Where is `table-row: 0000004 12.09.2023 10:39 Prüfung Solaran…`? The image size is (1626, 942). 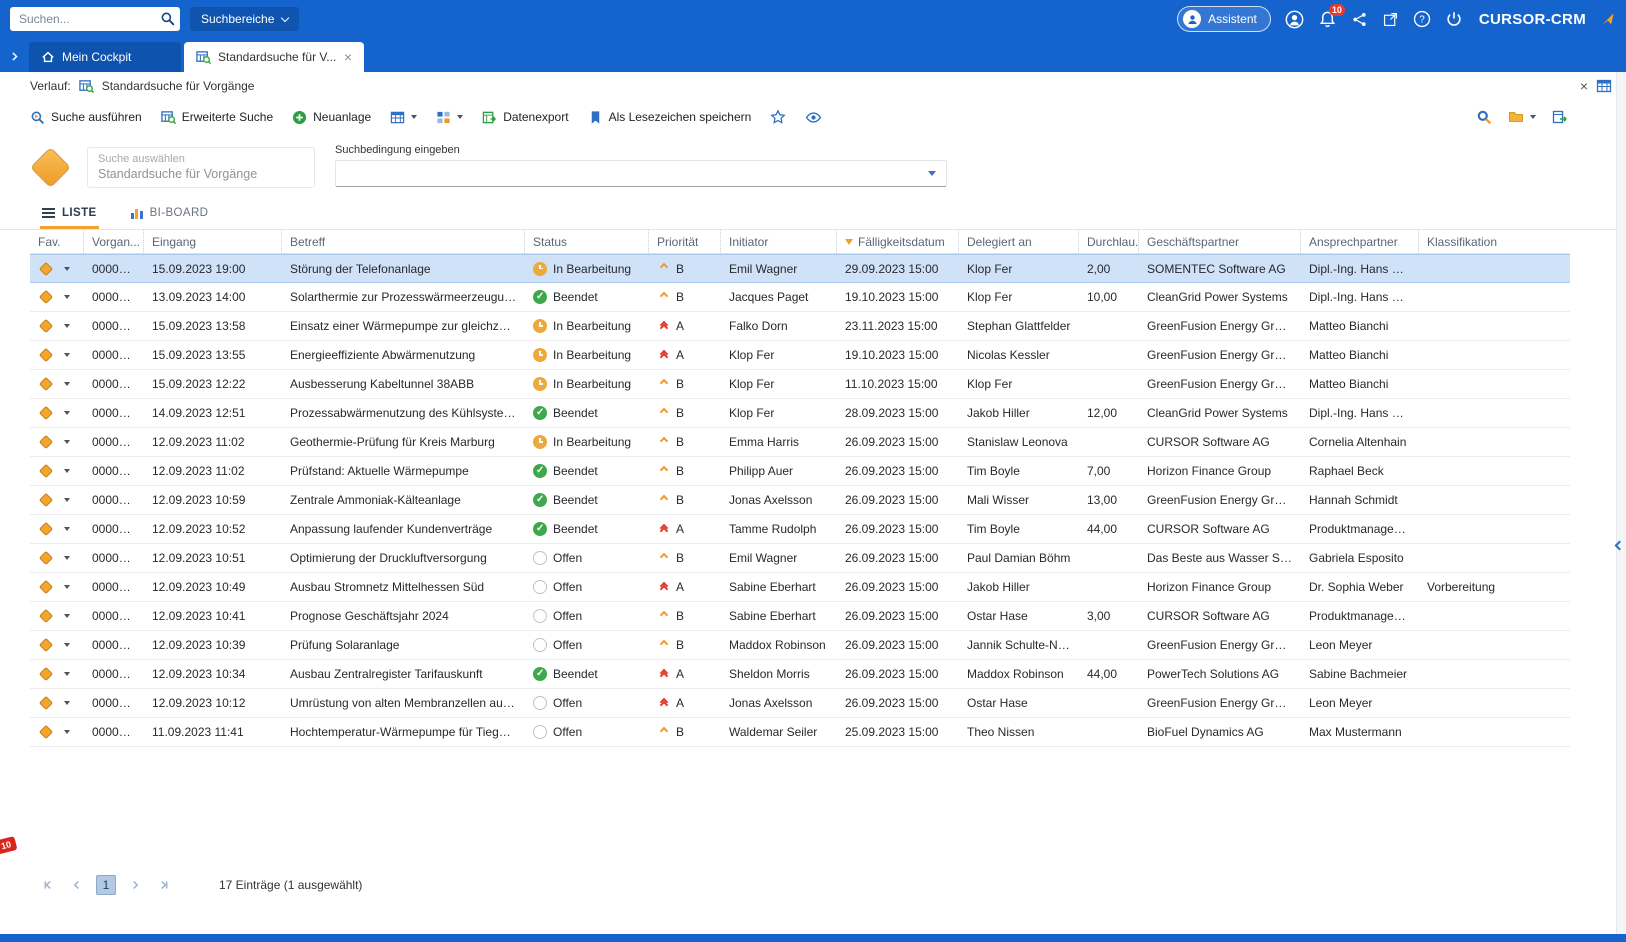 table-row: 0000004 12.09.2023 10:39 Prüfung Solaran… is located at coordinates (800, 645).